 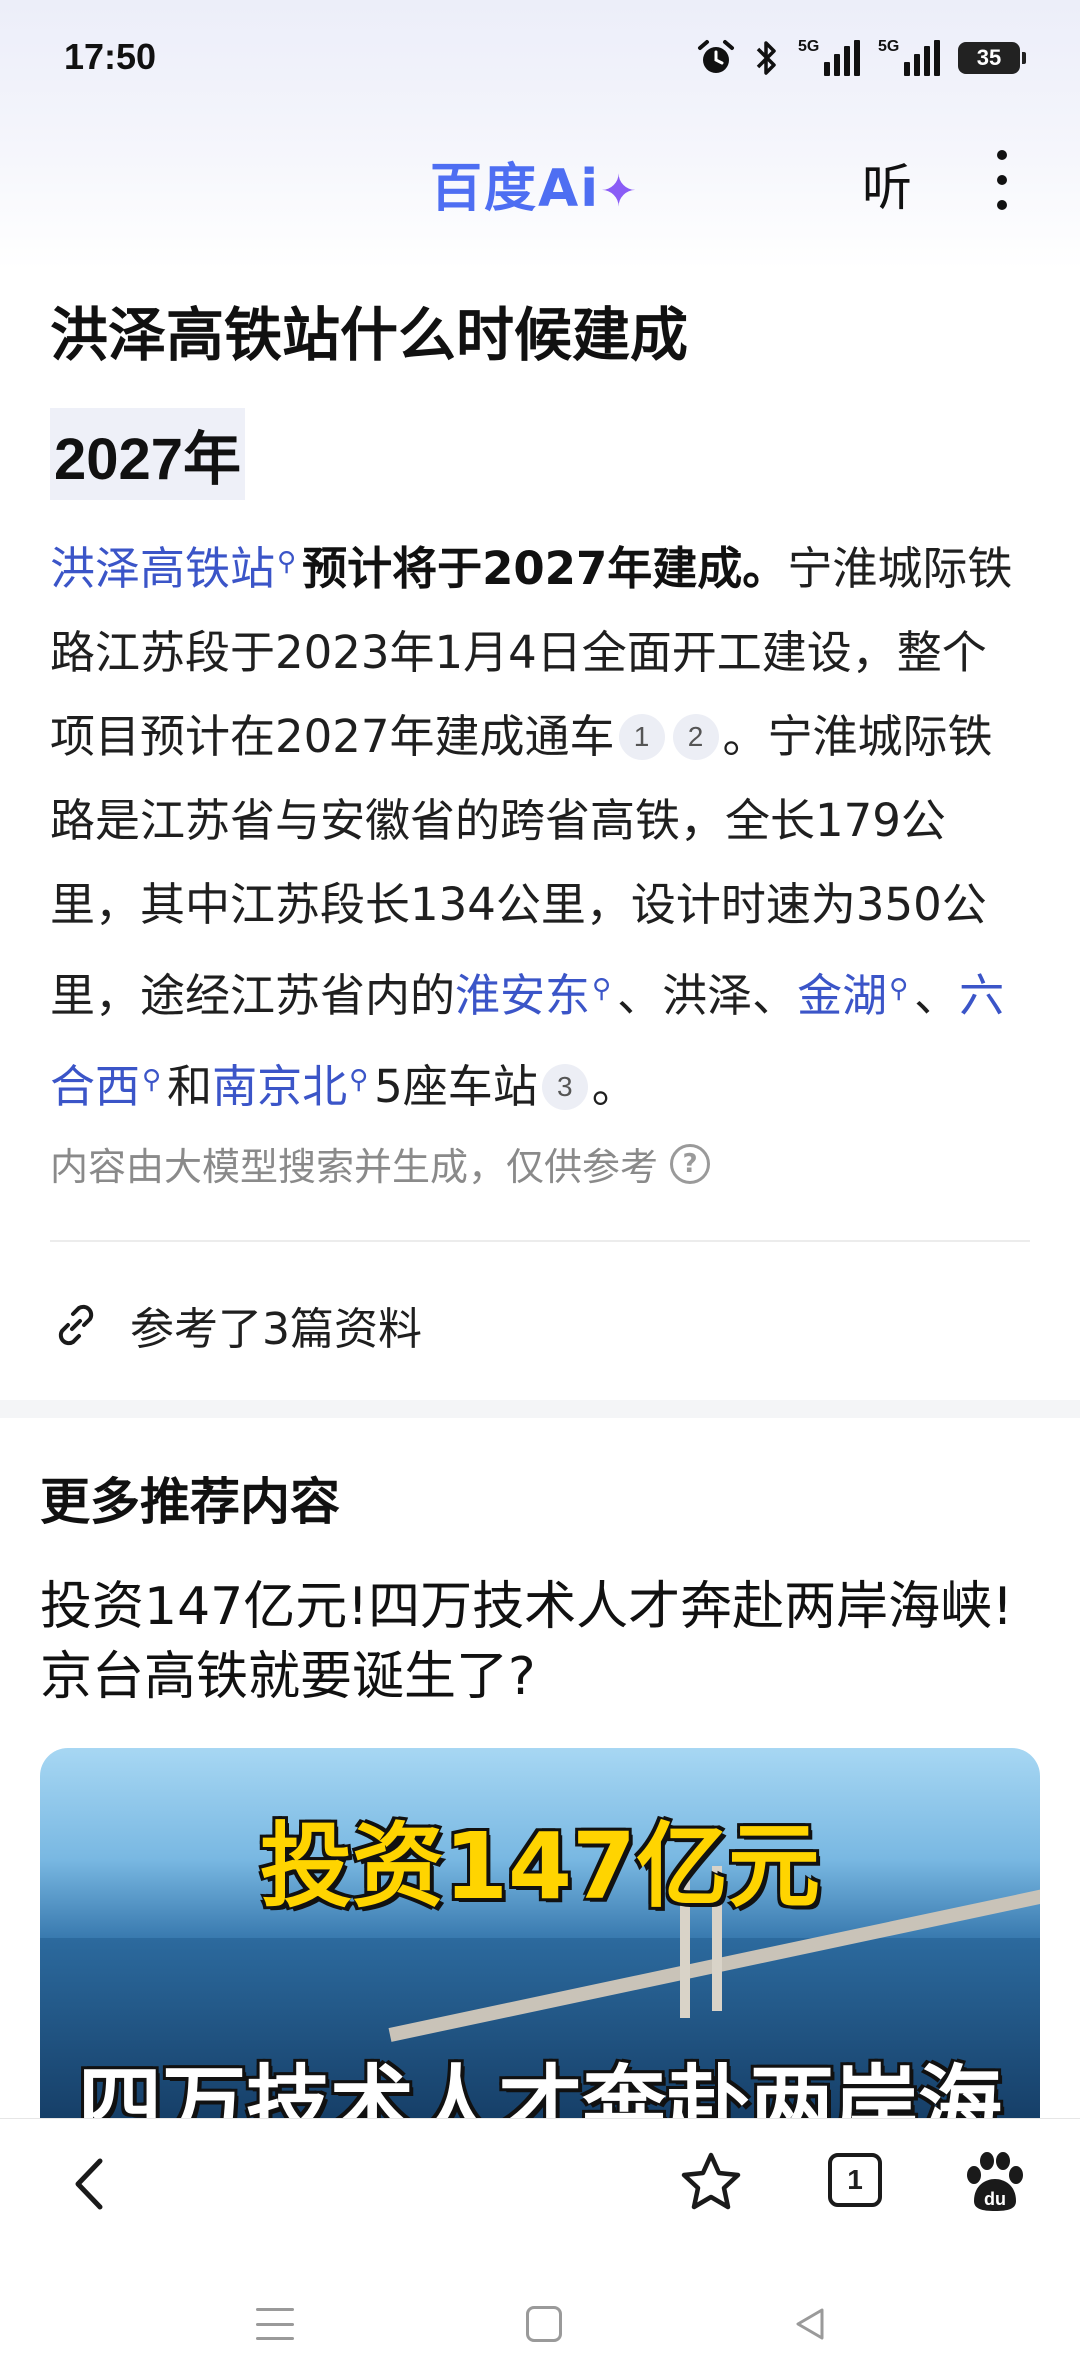 What do you see at coordinates (564, 1087) in the screenshot?
I see `citation-badge: 3` at bounding box center [564, 1087].